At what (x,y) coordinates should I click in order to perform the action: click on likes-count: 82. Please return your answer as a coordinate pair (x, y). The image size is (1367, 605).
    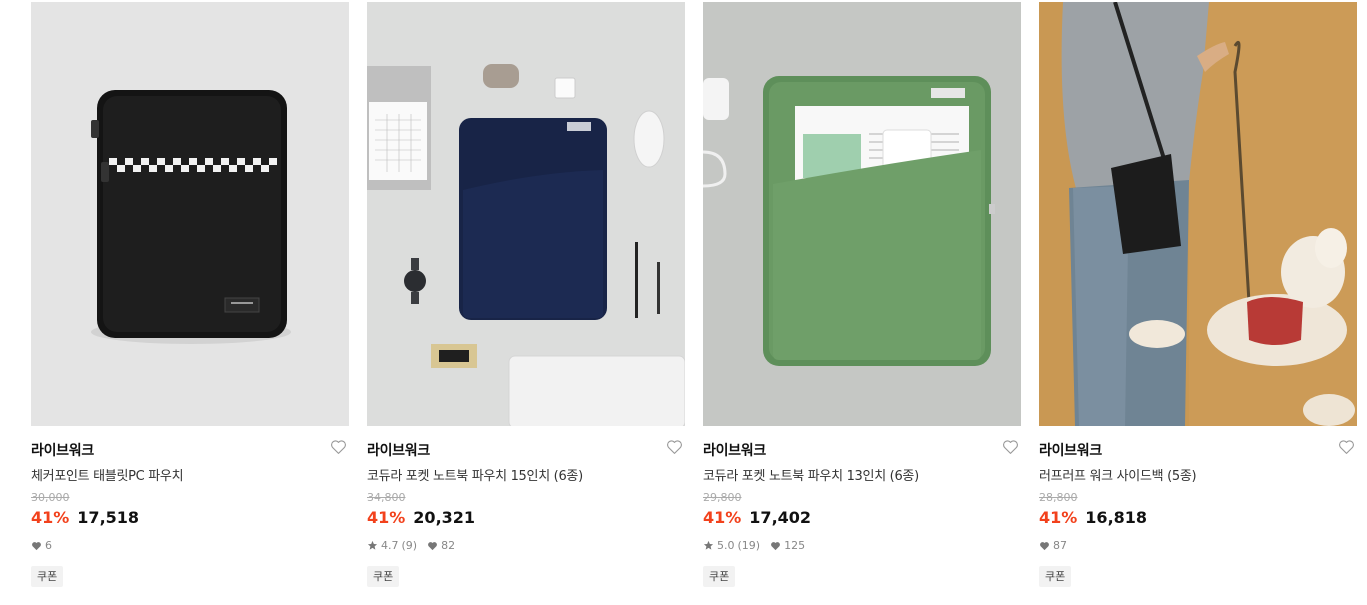
    Looking at the image, I should click on (448, 545).